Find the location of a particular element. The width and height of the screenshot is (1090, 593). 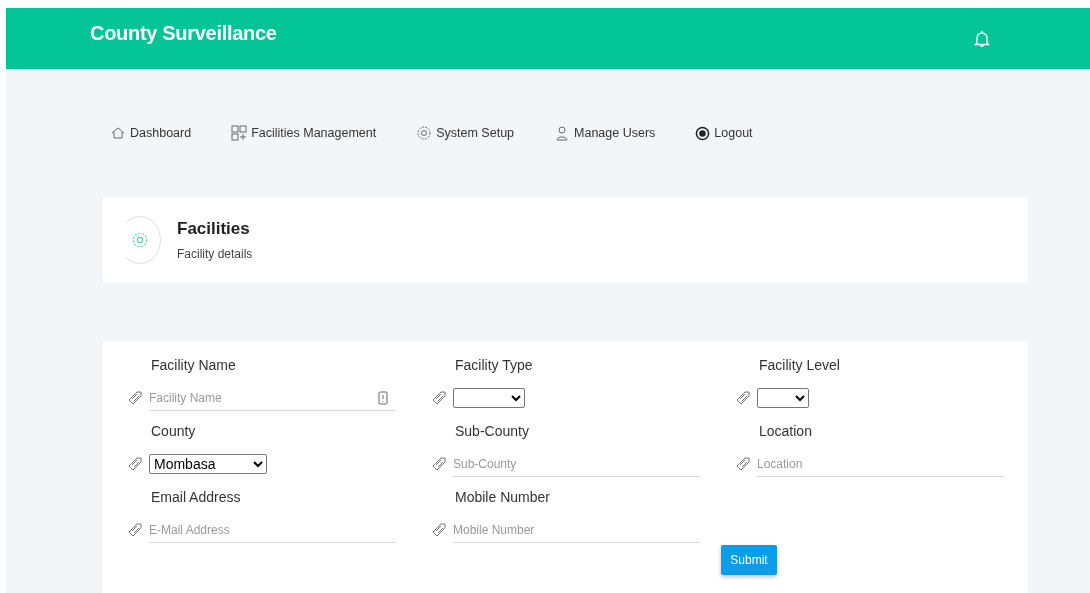

home-icon is located at coordinates (118, 133).